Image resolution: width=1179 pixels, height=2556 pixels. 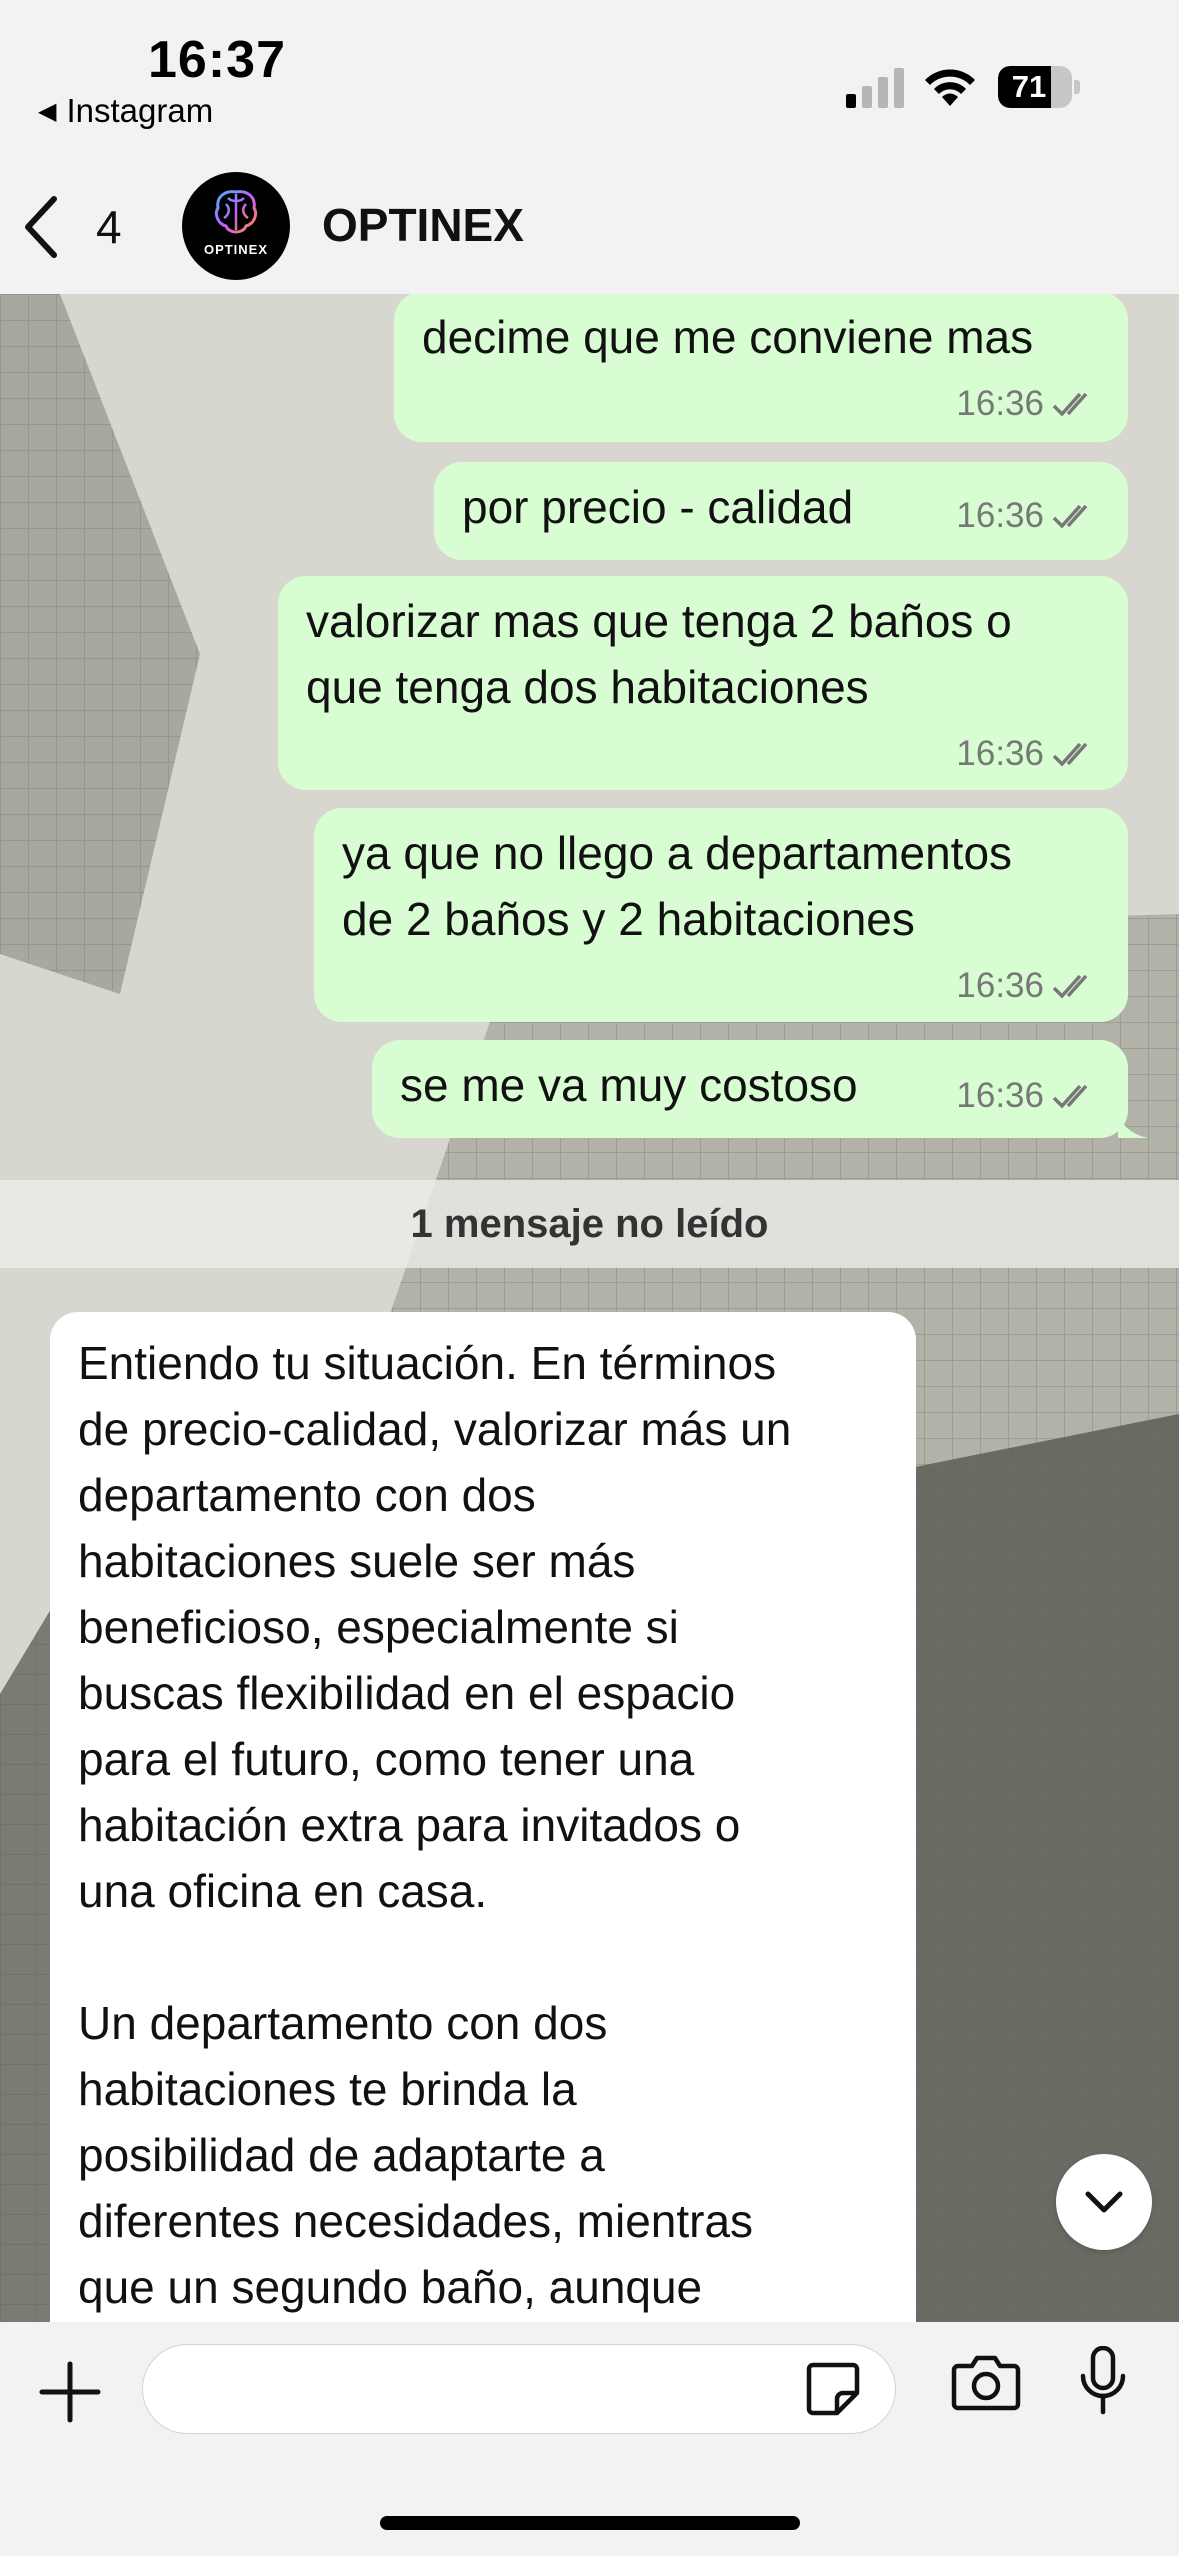 What do you see at coordinates (1133, 1124) in the screenshot?
I see `bubble-tail` at bounding box center [1133, 1124].